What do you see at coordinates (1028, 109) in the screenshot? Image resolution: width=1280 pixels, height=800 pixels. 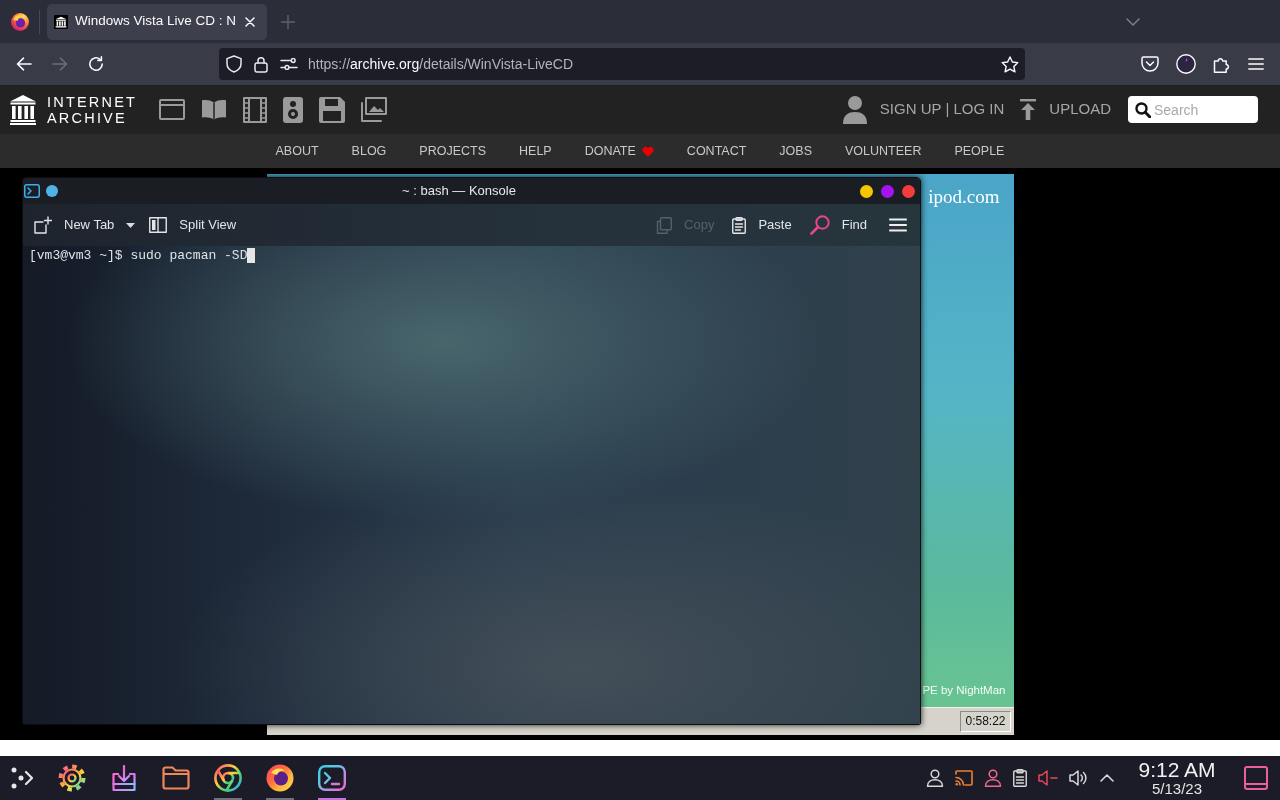 I see `upload-icon` at bounding box center [1028, 109].